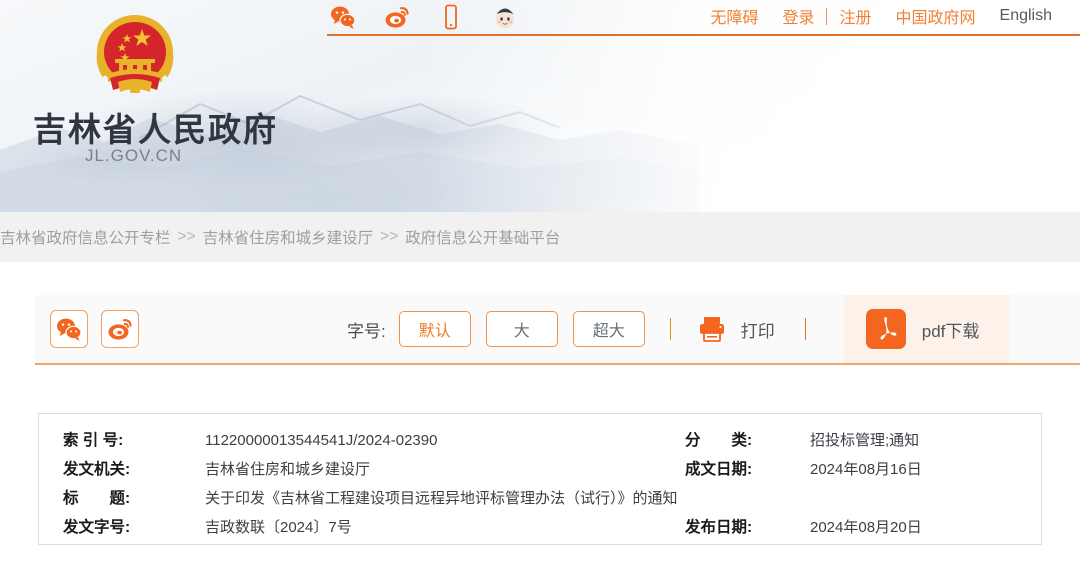  Describe the element at coordinates (288, 237) in the screenshot. I see `breadcrumb-item-2: 吉林省住房和城乡建设厅` at that location.